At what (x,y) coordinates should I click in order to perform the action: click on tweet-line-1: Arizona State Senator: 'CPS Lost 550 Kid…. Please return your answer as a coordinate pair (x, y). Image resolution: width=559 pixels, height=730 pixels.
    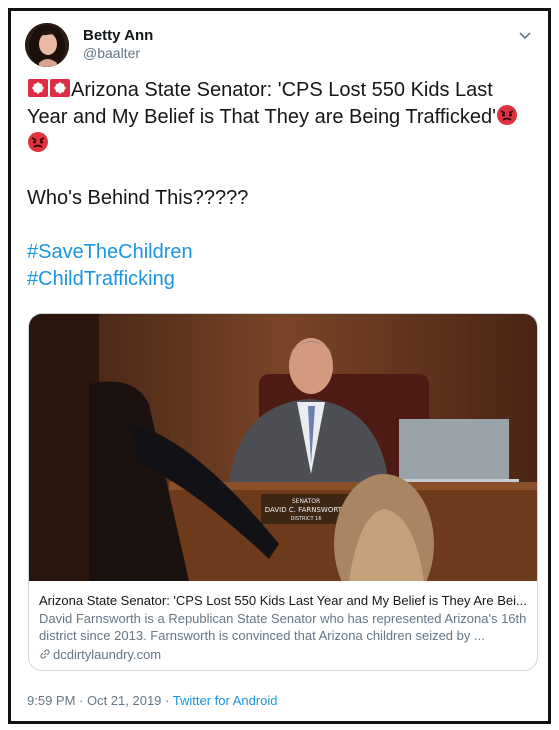
    Looking at the image, I should click on (280, 117).